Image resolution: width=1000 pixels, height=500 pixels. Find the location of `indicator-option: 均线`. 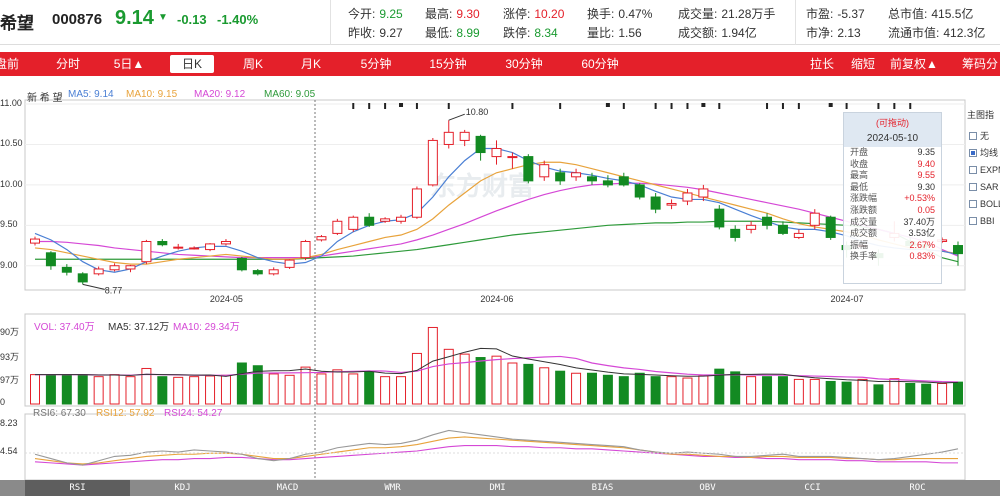

indicator-option: 均线 is located at coordinates (982, 152).